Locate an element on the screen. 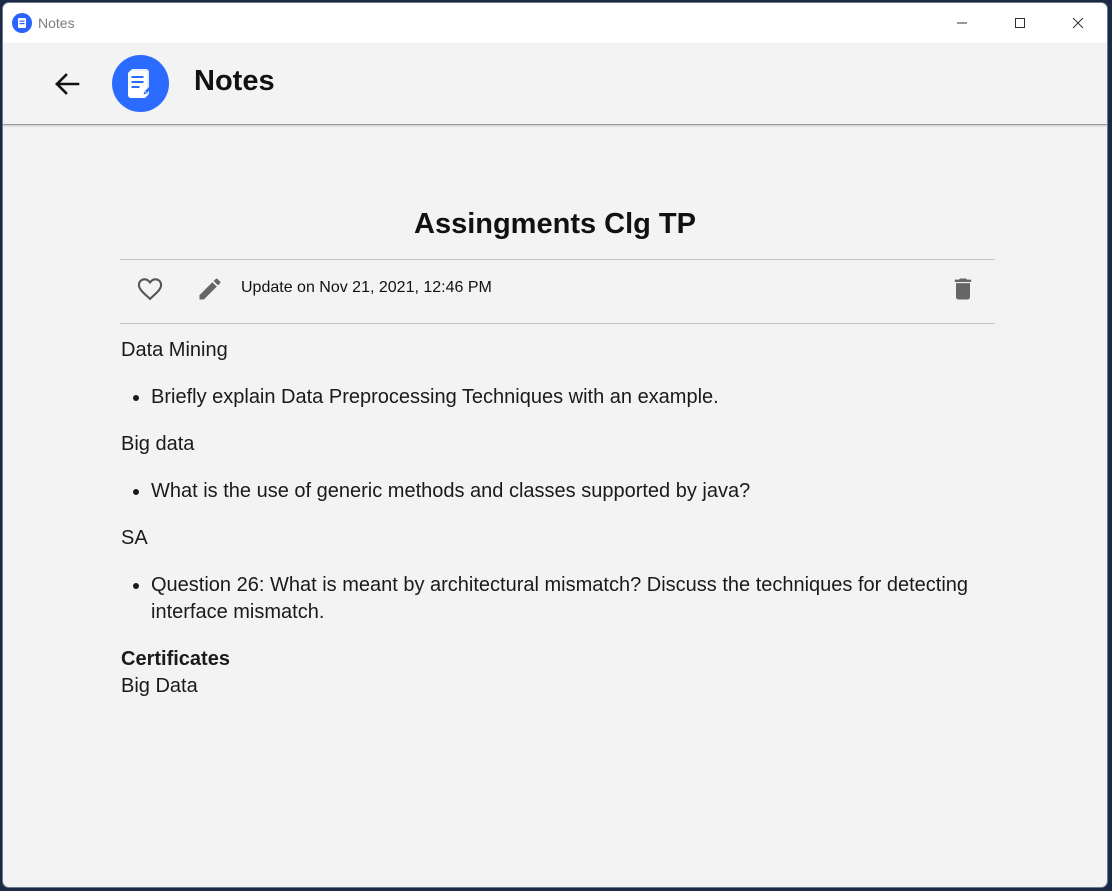  trash-icon is located at coordinates (963, 291).